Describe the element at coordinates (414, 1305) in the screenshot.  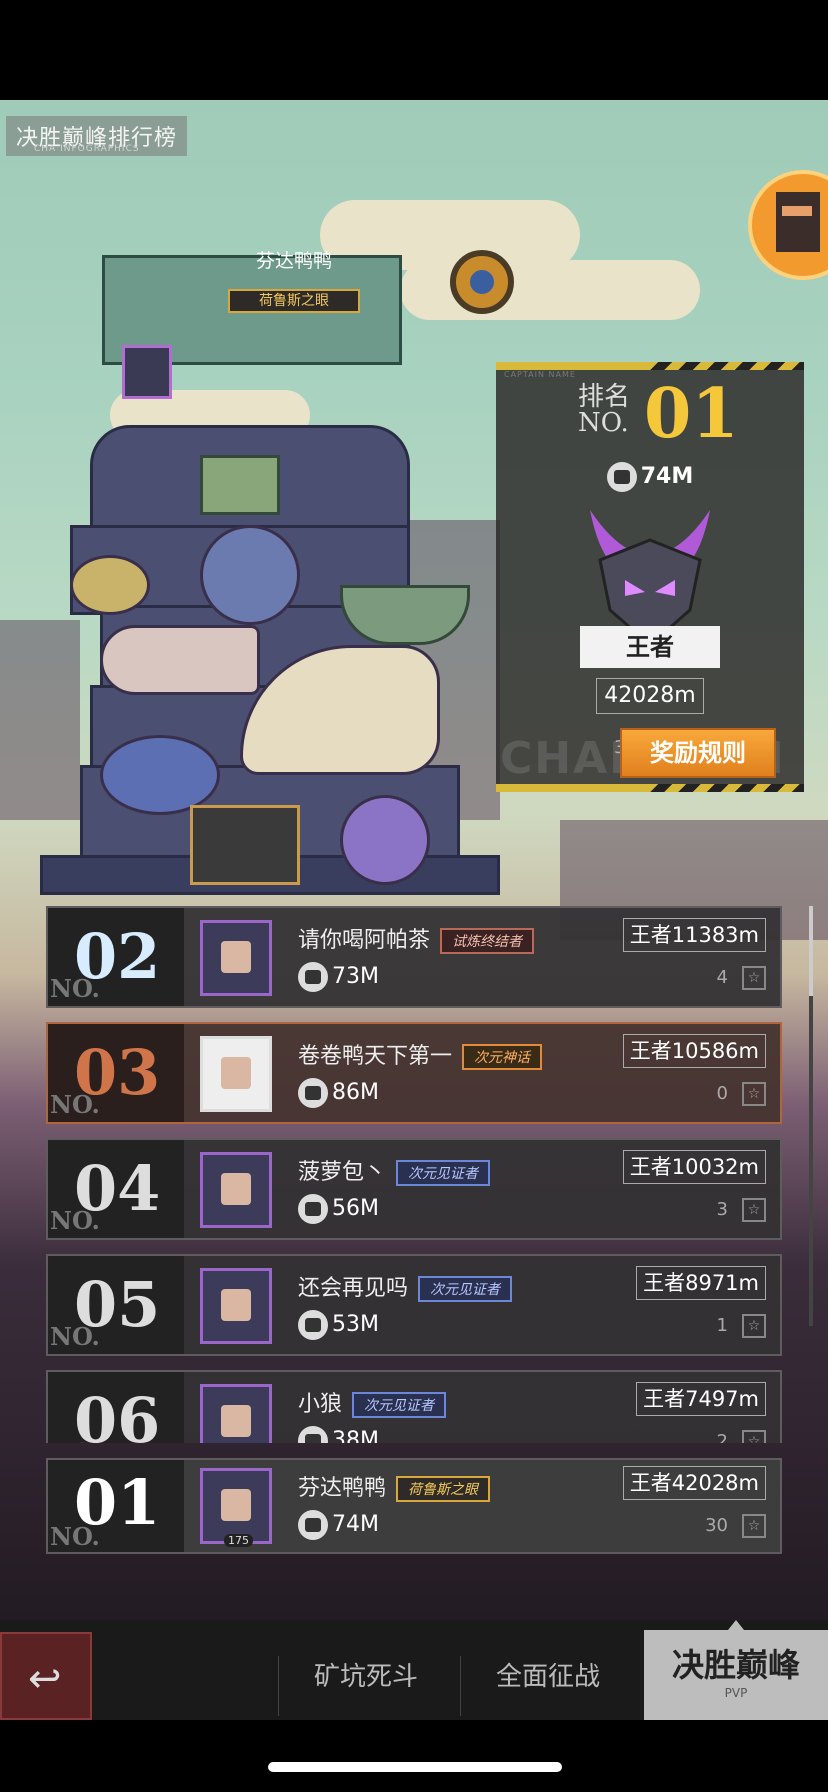
I see `rank-row: 05 NO. 还会再见吗 次元见证者 王者8971m 53M 1 ☆` at that location.